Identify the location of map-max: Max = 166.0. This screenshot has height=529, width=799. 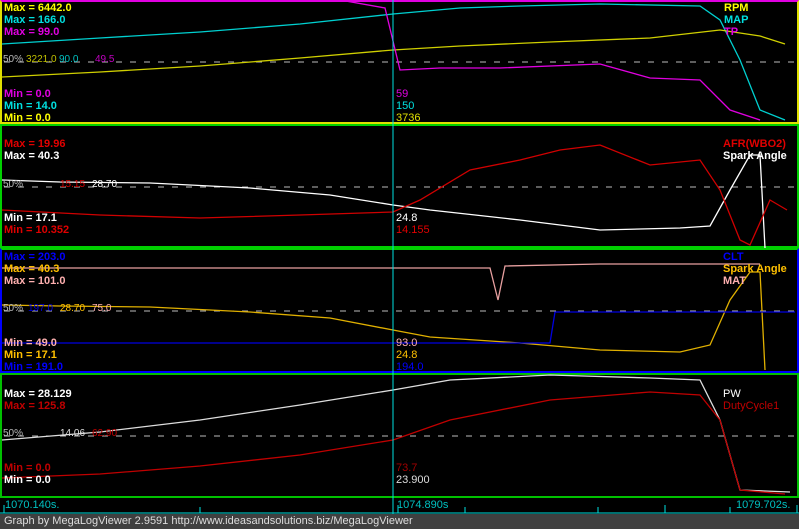
(35, 20).